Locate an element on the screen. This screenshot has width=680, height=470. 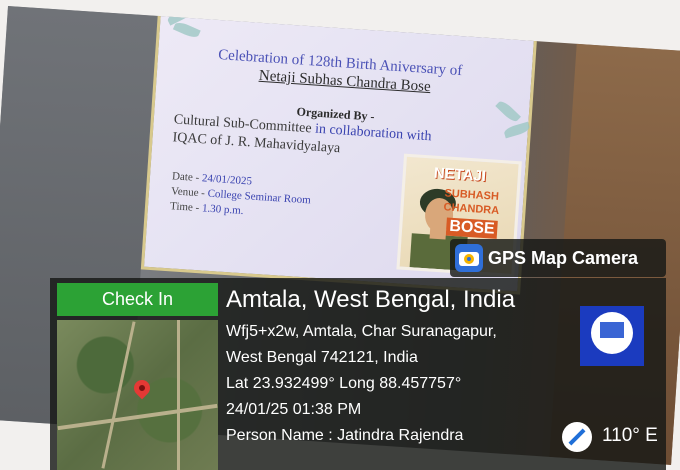
address-line2: West Bengal 742121, India is located at coordinates (322, 357).